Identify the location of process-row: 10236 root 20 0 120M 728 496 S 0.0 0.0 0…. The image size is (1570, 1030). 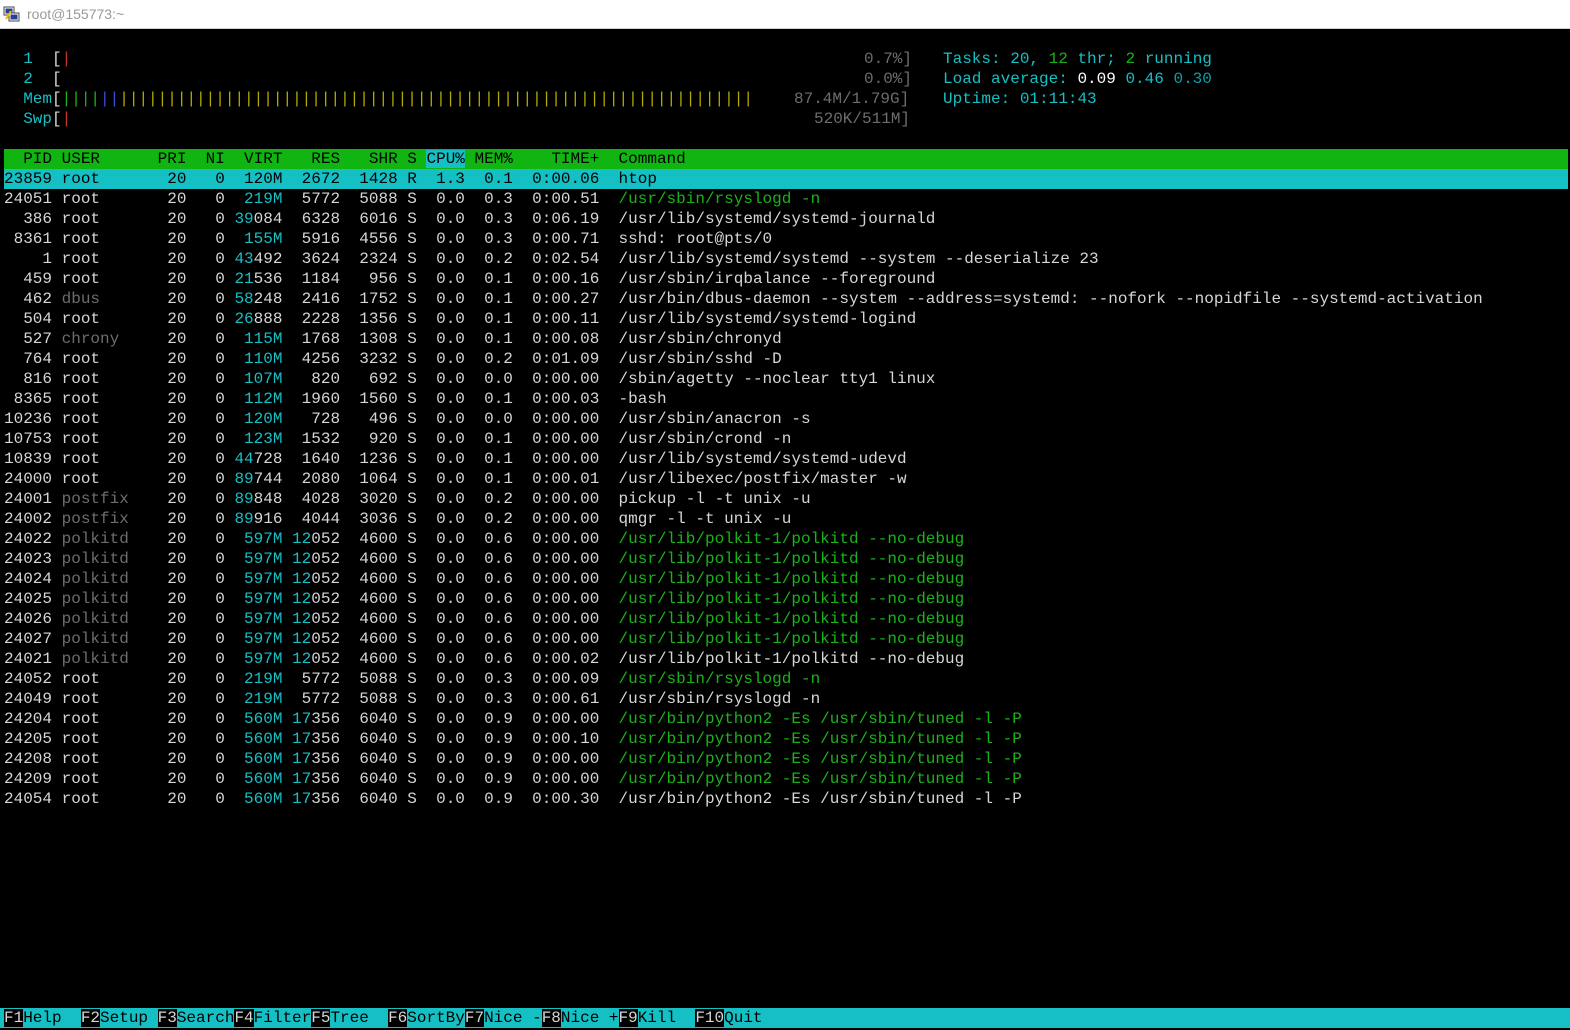
(407, 419).